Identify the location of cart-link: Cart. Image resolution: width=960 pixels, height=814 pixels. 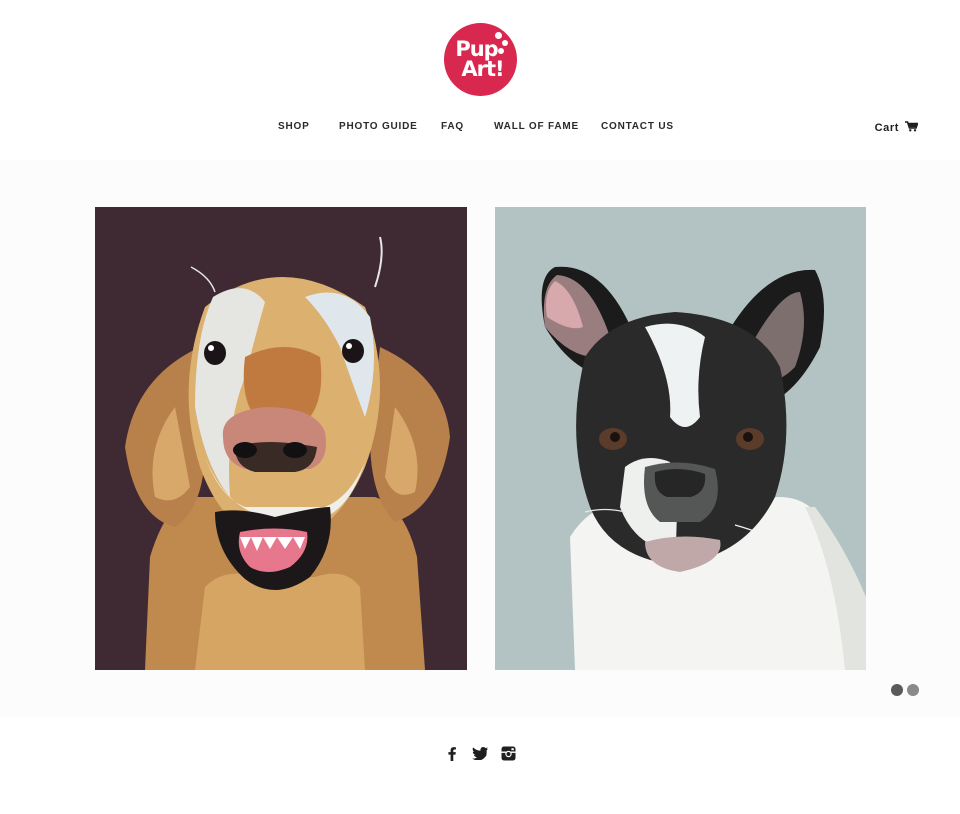
(896, 128).